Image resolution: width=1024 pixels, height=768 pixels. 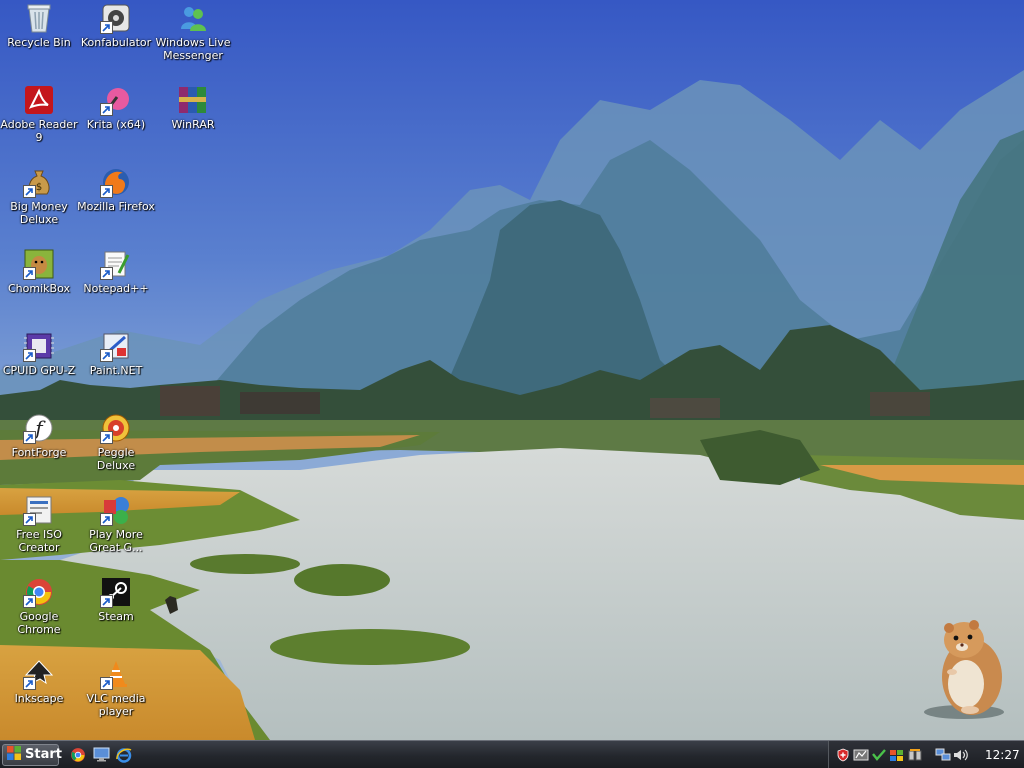 I want to click on firefox-icon, so click(x=116, y=182).